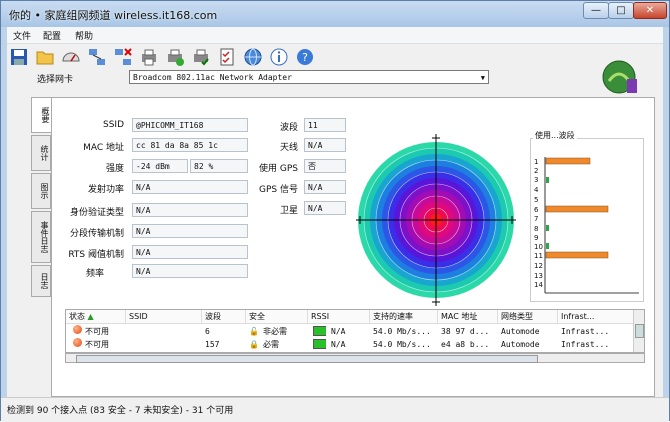 This screenshot has width=670, height=422. What do you see at coordinates (207, 331) in the screenshot?
I see `row-channel: 6` at bounding box center [207, 331].